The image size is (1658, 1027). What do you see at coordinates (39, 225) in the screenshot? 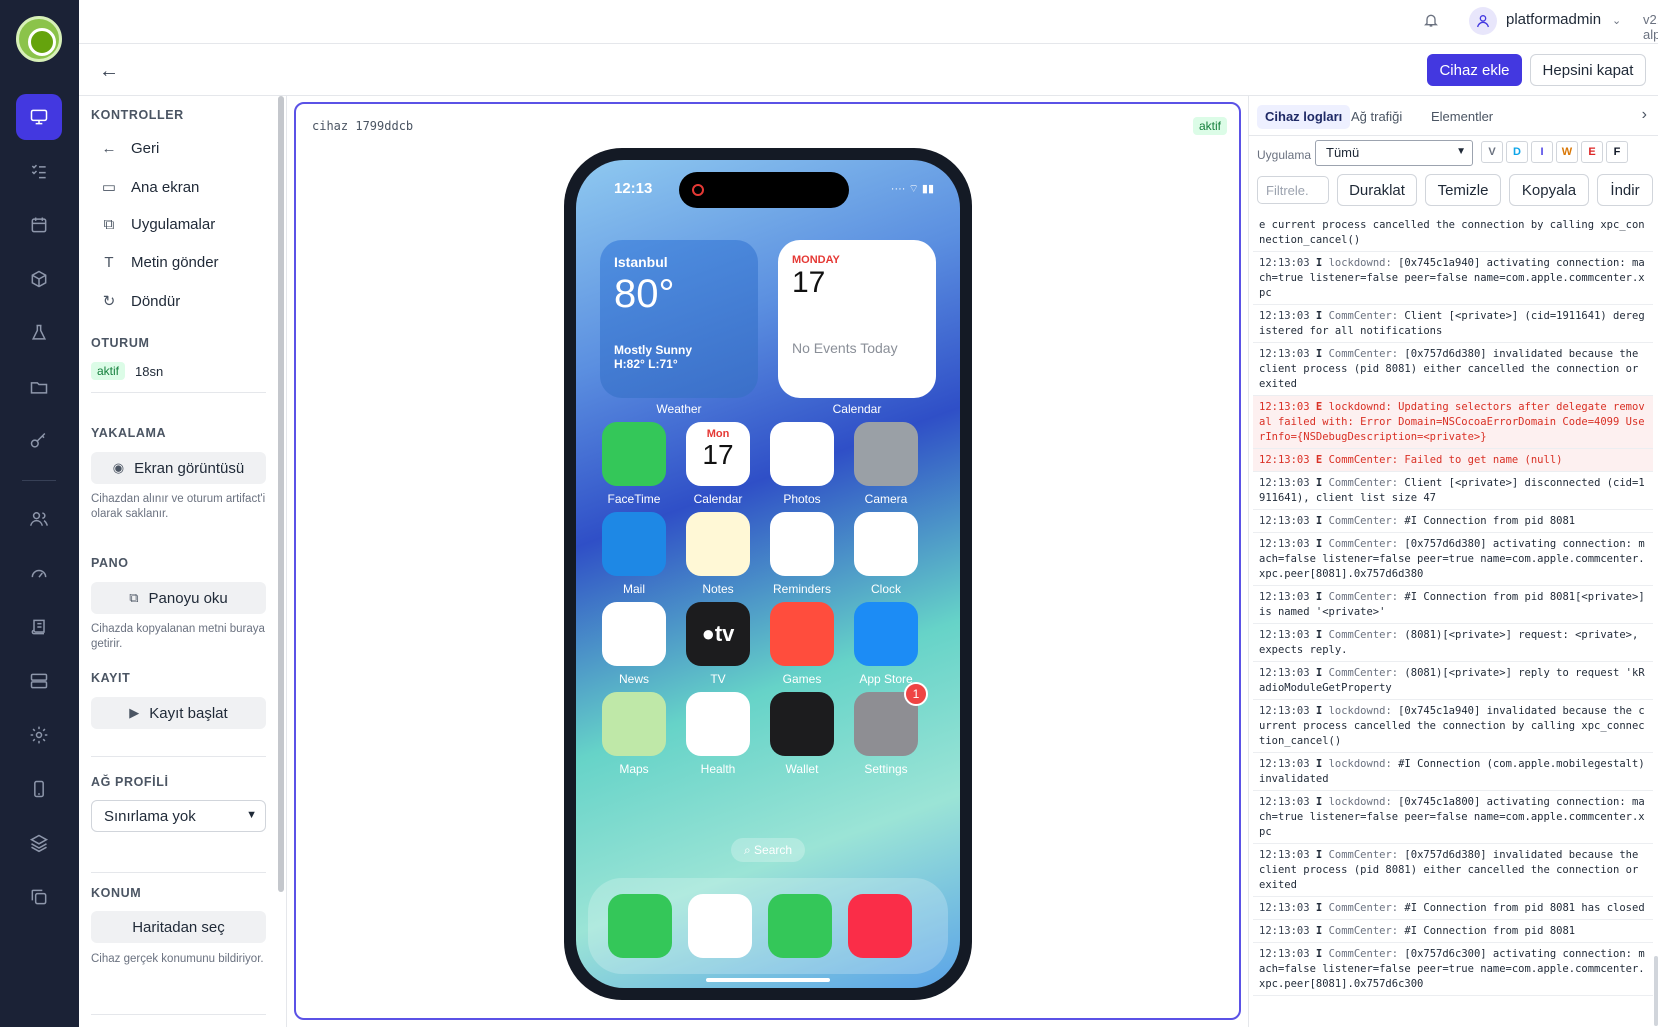
I see `calendar-icon` at bounding box center [39, 225].